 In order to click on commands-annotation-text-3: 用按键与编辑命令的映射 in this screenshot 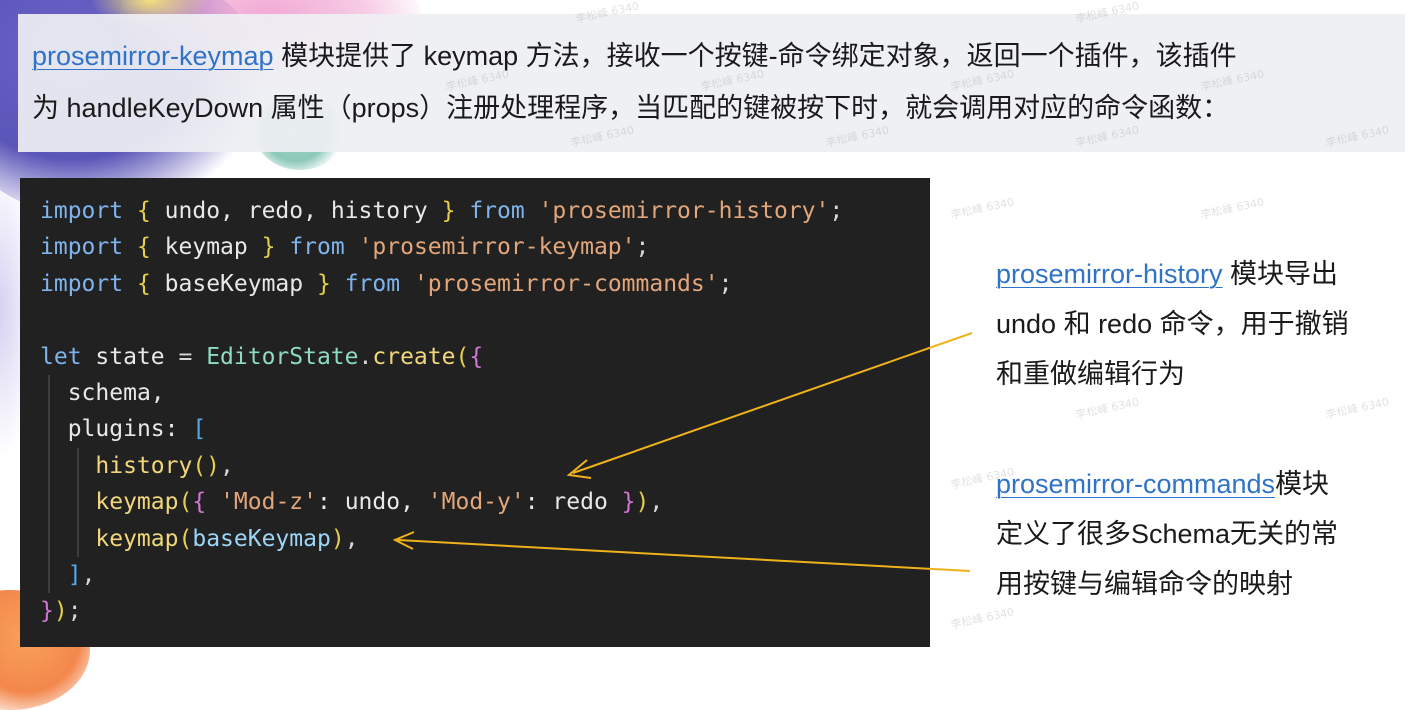, I will do `click(1144, 584)`.